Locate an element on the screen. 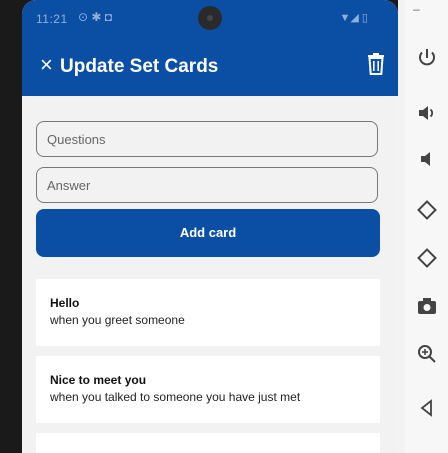 This screenshot has width=448, height=453. status-bar: 11:21 ⊙ ✱ ◘ ▼◢ ▯ is located at coordinates (210, 19).